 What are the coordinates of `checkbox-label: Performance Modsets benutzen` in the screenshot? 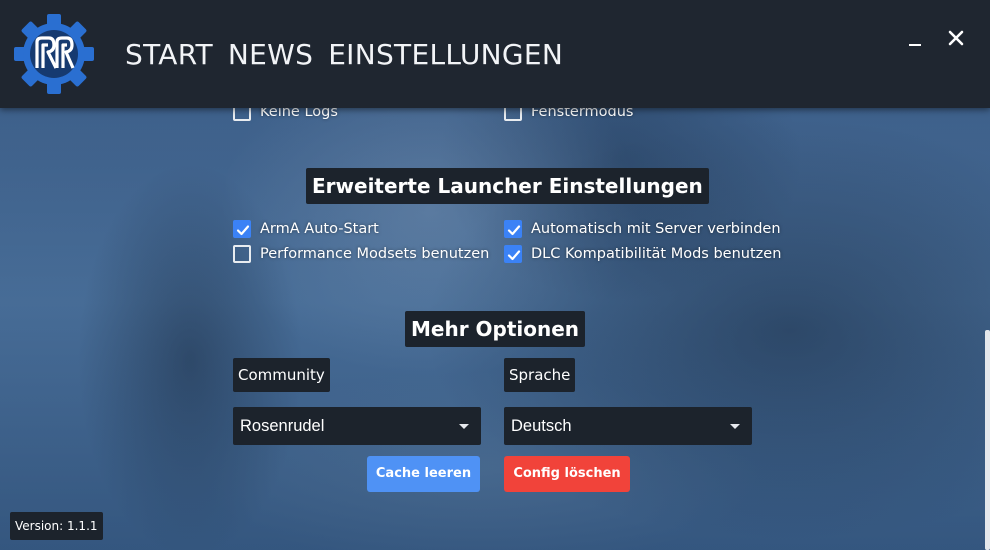 It's located at (375, 254).